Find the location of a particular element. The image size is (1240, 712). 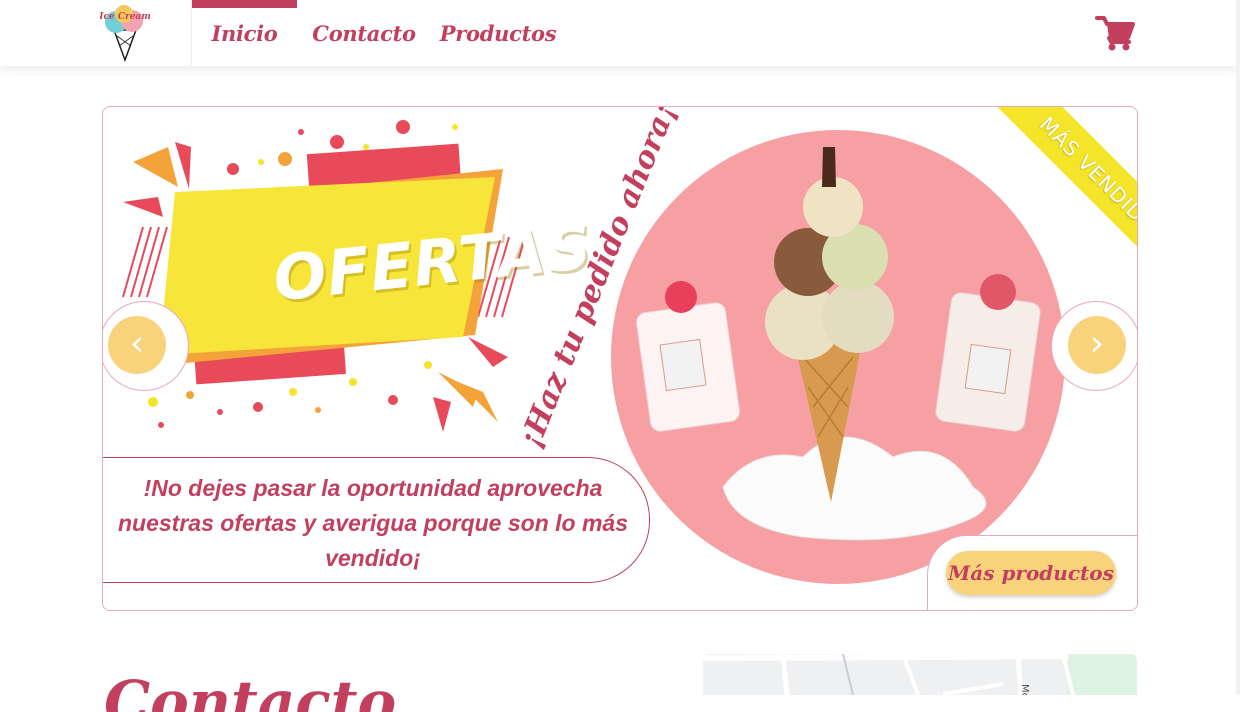

next-arrow-holder: › is located at coordinates (1094, 346).